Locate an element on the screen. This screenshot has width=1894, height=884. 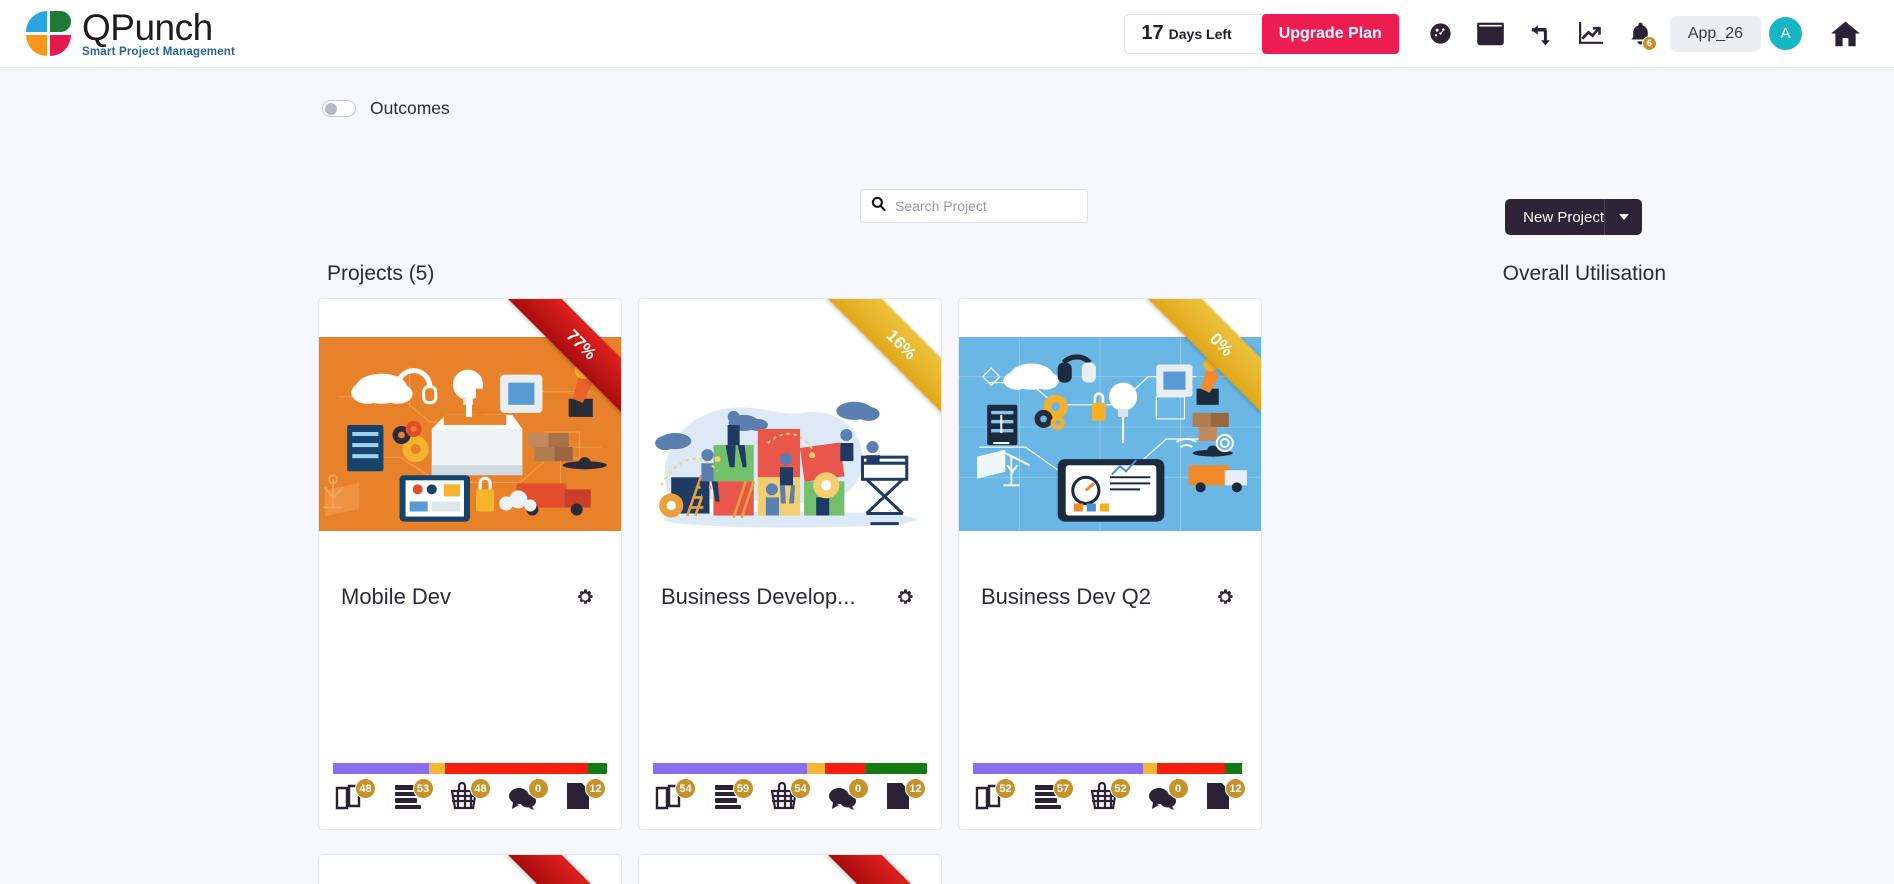
stat-documents: 52 is located at coordinates (995, 796).